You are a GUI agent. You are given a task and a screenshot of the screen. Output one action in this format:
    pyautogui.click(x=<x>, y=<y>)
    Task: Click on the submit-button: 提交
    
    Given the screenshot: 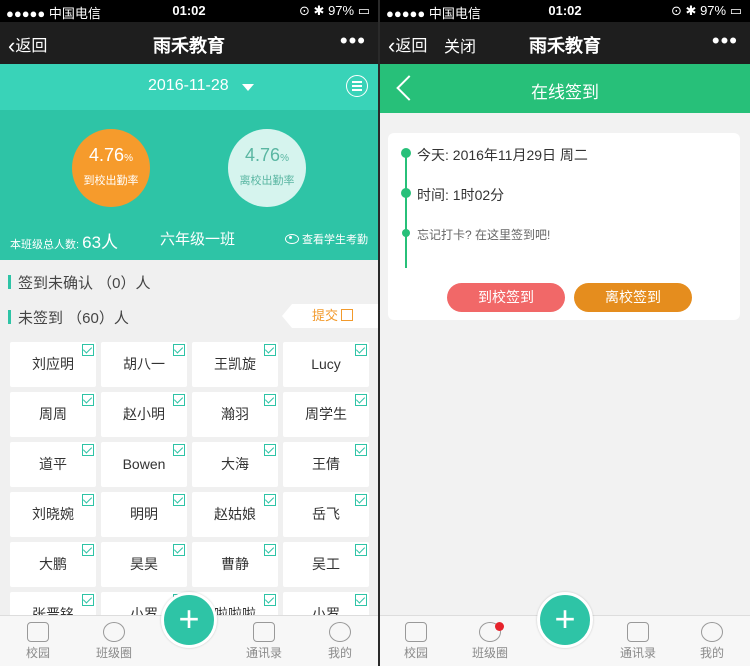 What is the action you would take?
    pyautogui.click(x=330, y=316)
    